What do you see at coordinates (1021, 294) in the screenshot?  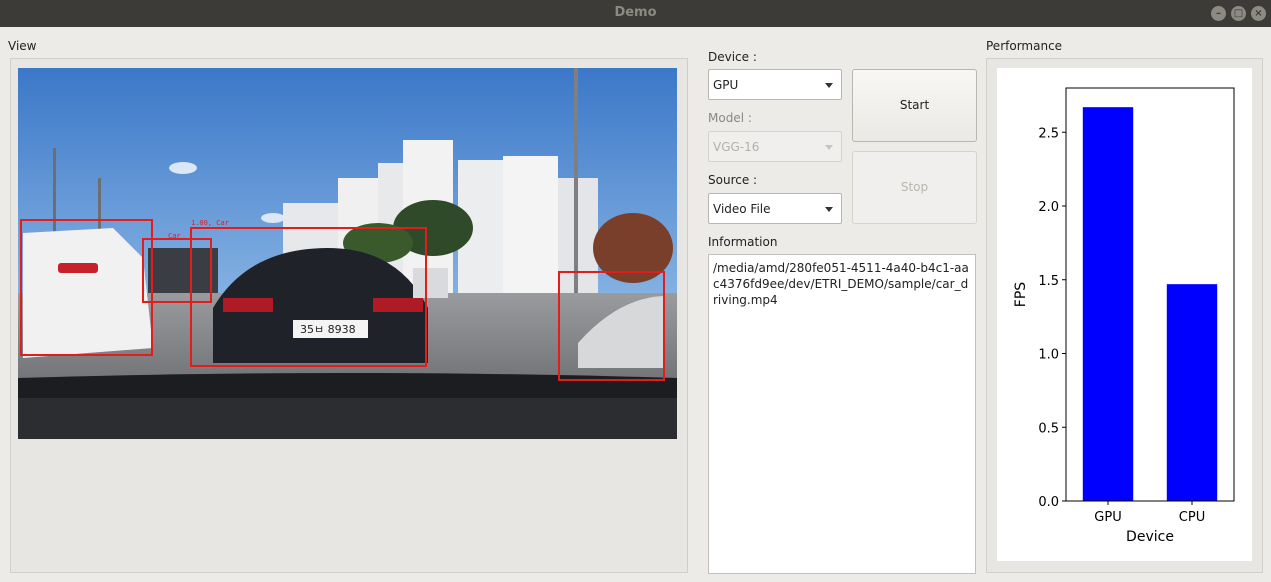 I see `y-axis-label: FPS` at bounding box center [1021, 294].